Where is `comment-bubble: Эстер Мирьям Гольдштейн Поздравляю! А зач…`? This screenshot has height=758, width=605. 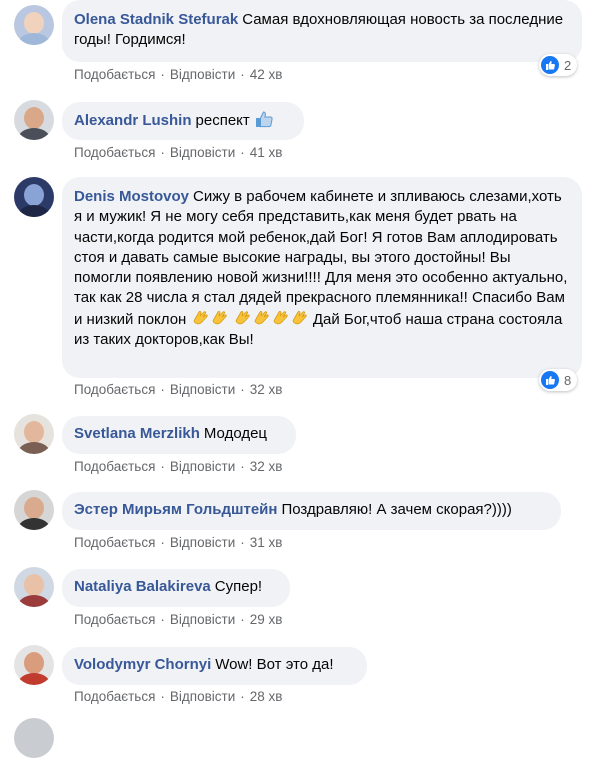
comment-bubble: Эстер Мирьям Гольдштейн Поздравляю! А зач… is located at coordinates (311, 511).